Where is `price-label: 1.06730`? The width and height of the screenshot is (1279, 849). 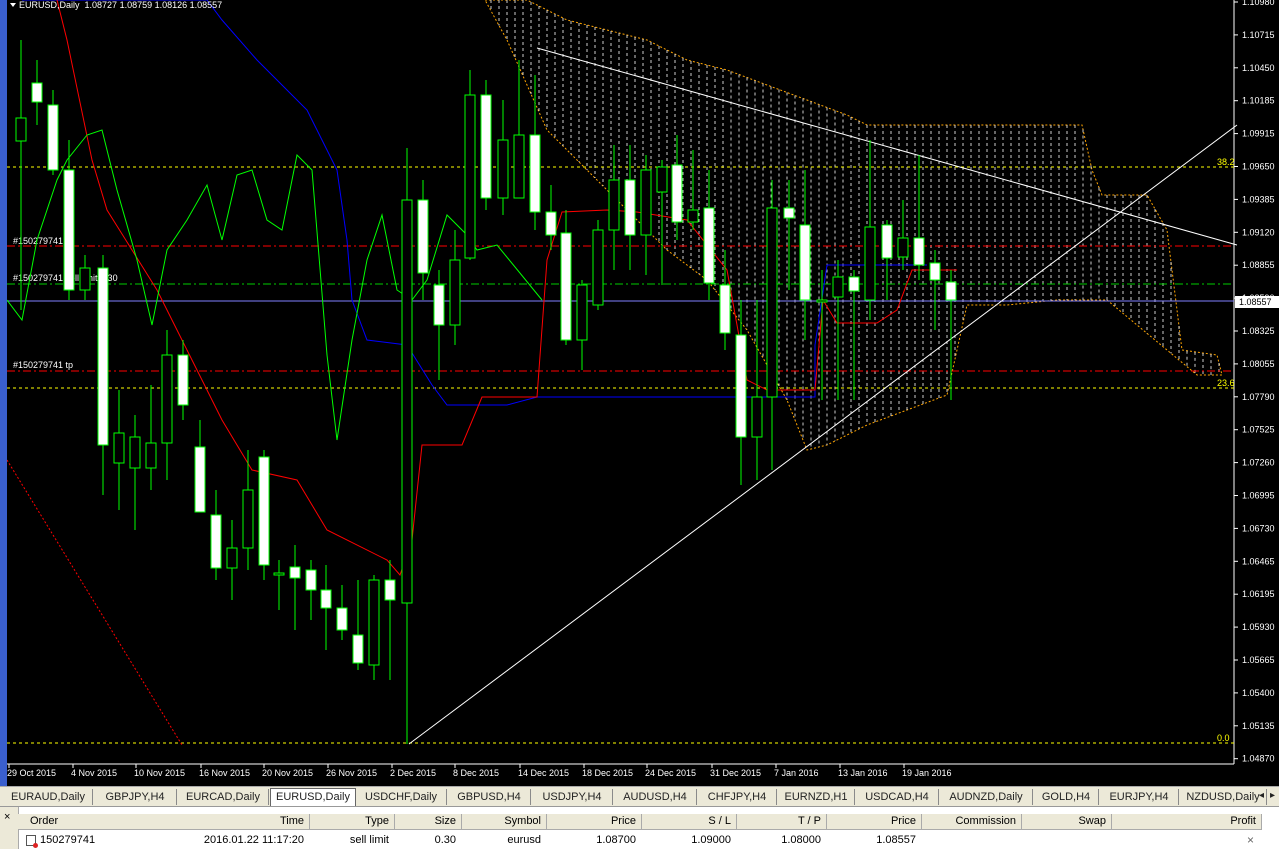 price-label: 1.06730 is located at coordinates (1258, 528).